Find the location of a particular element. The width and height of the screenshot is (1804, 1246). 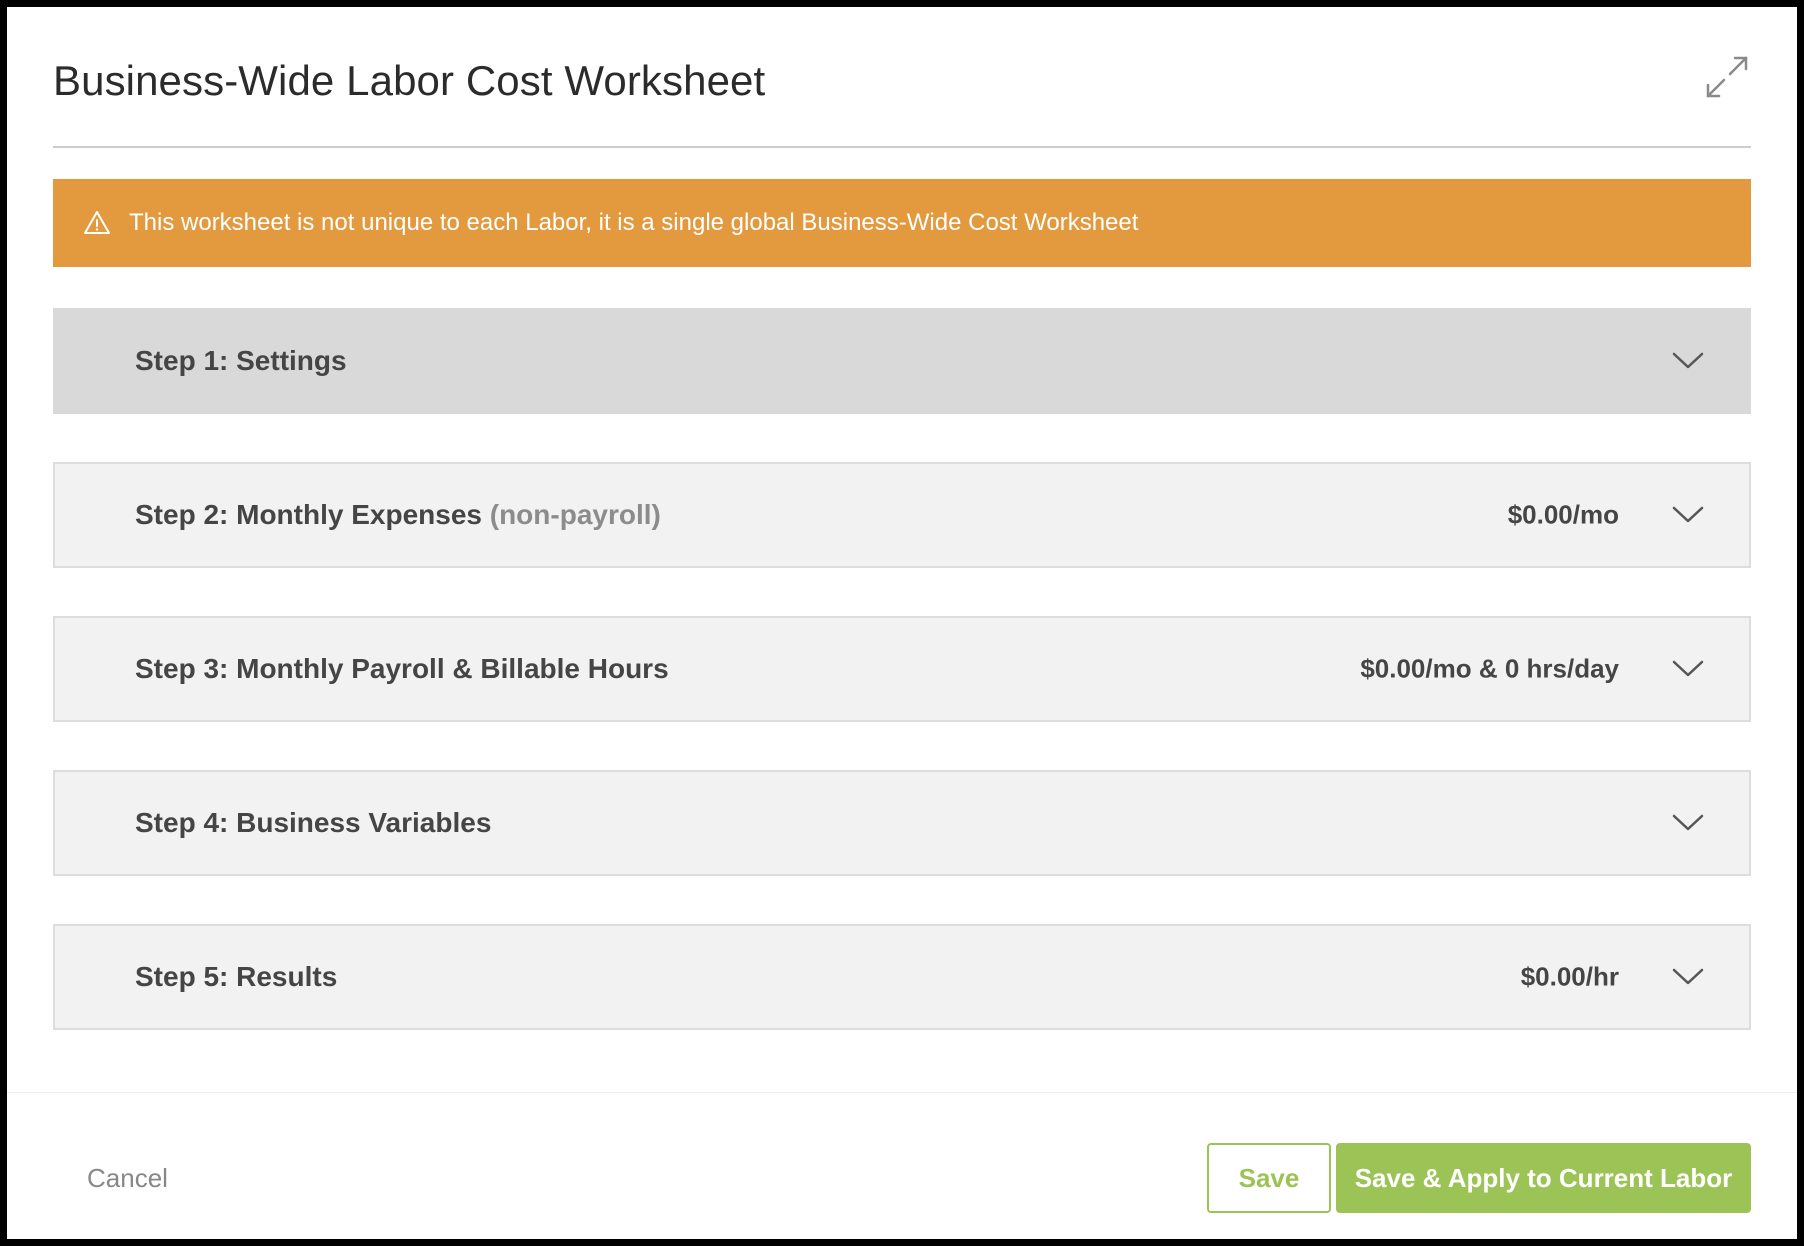

save-apply-button: Save & Apply to Current Labor is located at coordinates (1543, 1178).